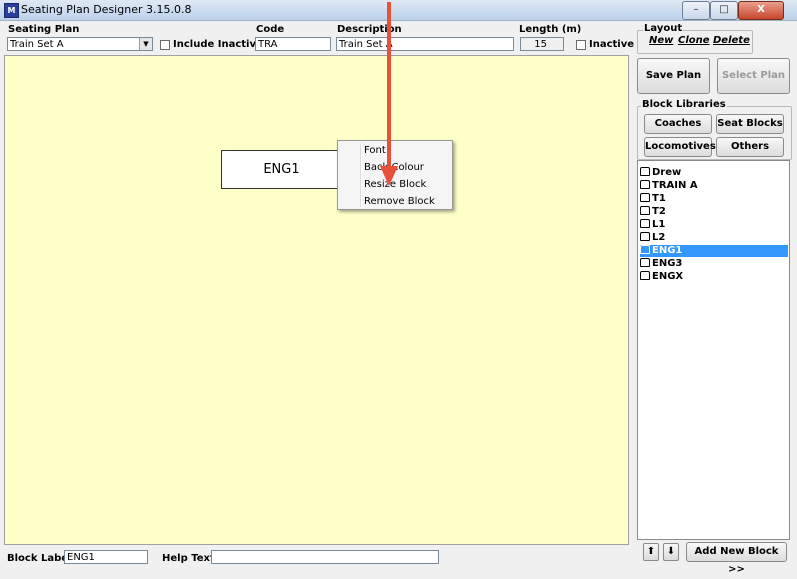 The width and height of the screenshot is (797, 579). I want to click on add-new-block-button: Add New Block >>, so click(736, 558).